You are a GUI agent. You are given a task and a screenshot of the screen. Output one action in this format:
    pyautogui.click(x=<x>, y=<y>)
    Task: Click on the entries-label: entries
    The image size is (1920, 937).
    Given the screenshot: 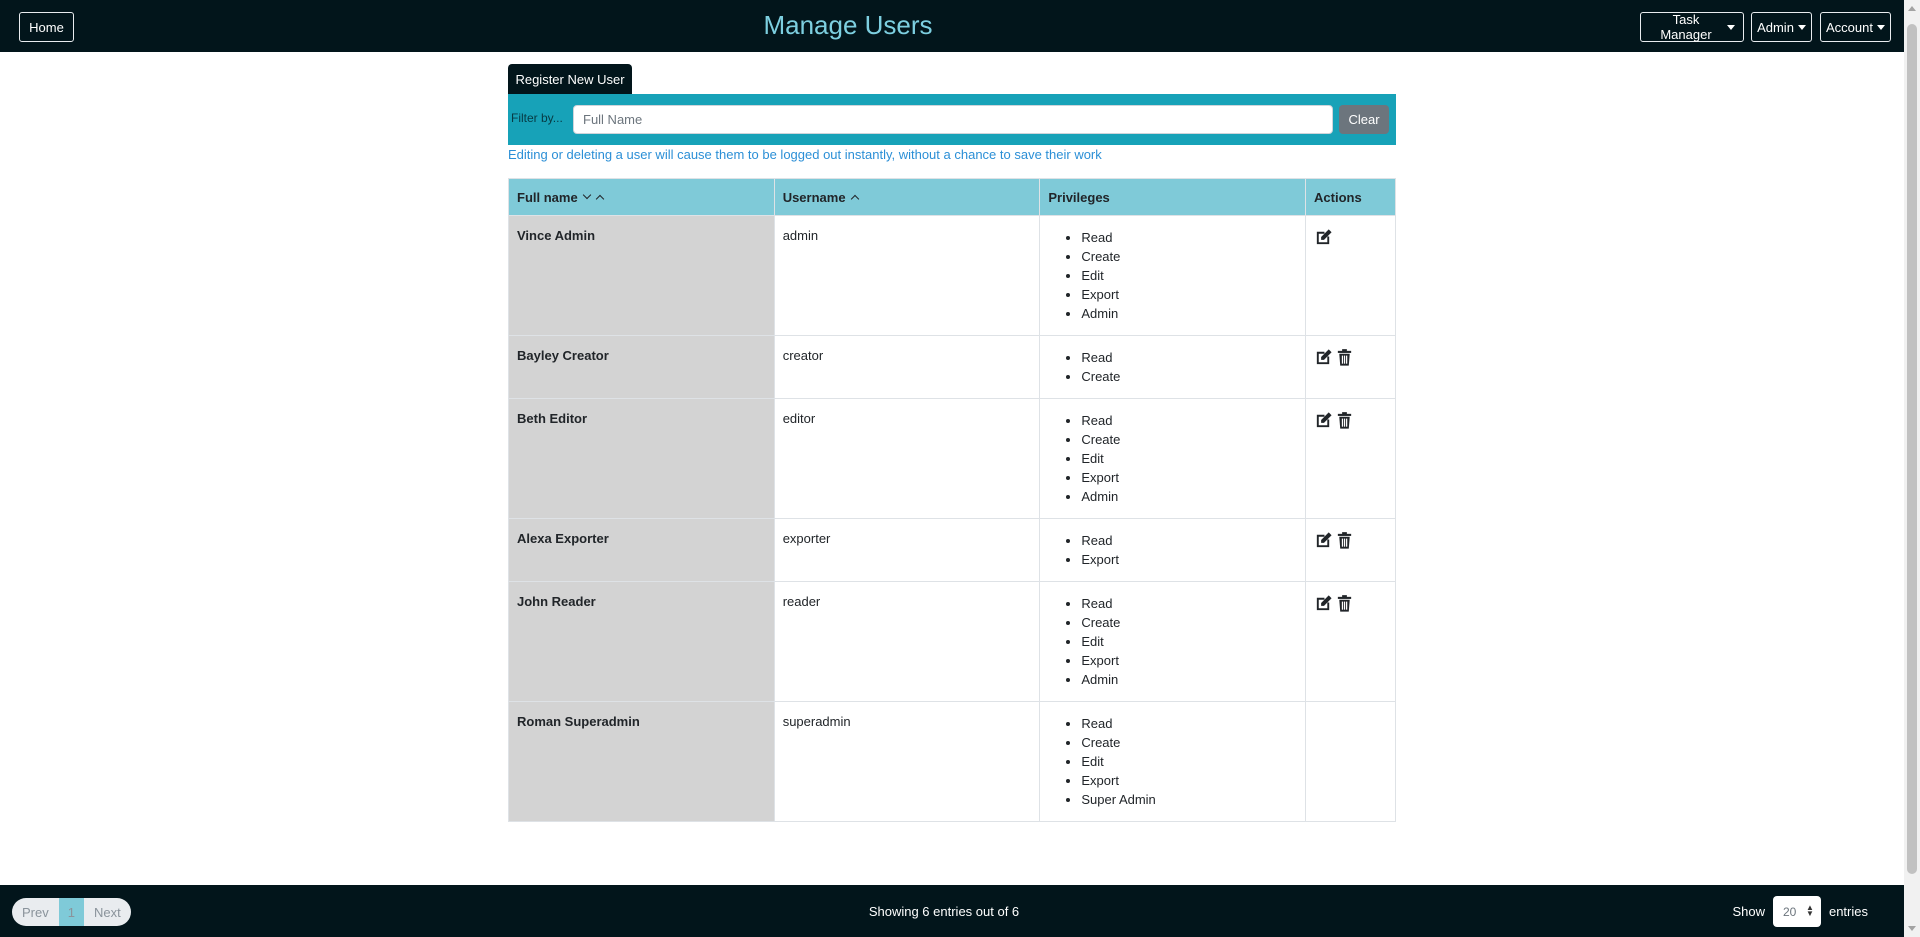 What is the action you would take?
    pyautogui.click(x=1848, y=911)
    